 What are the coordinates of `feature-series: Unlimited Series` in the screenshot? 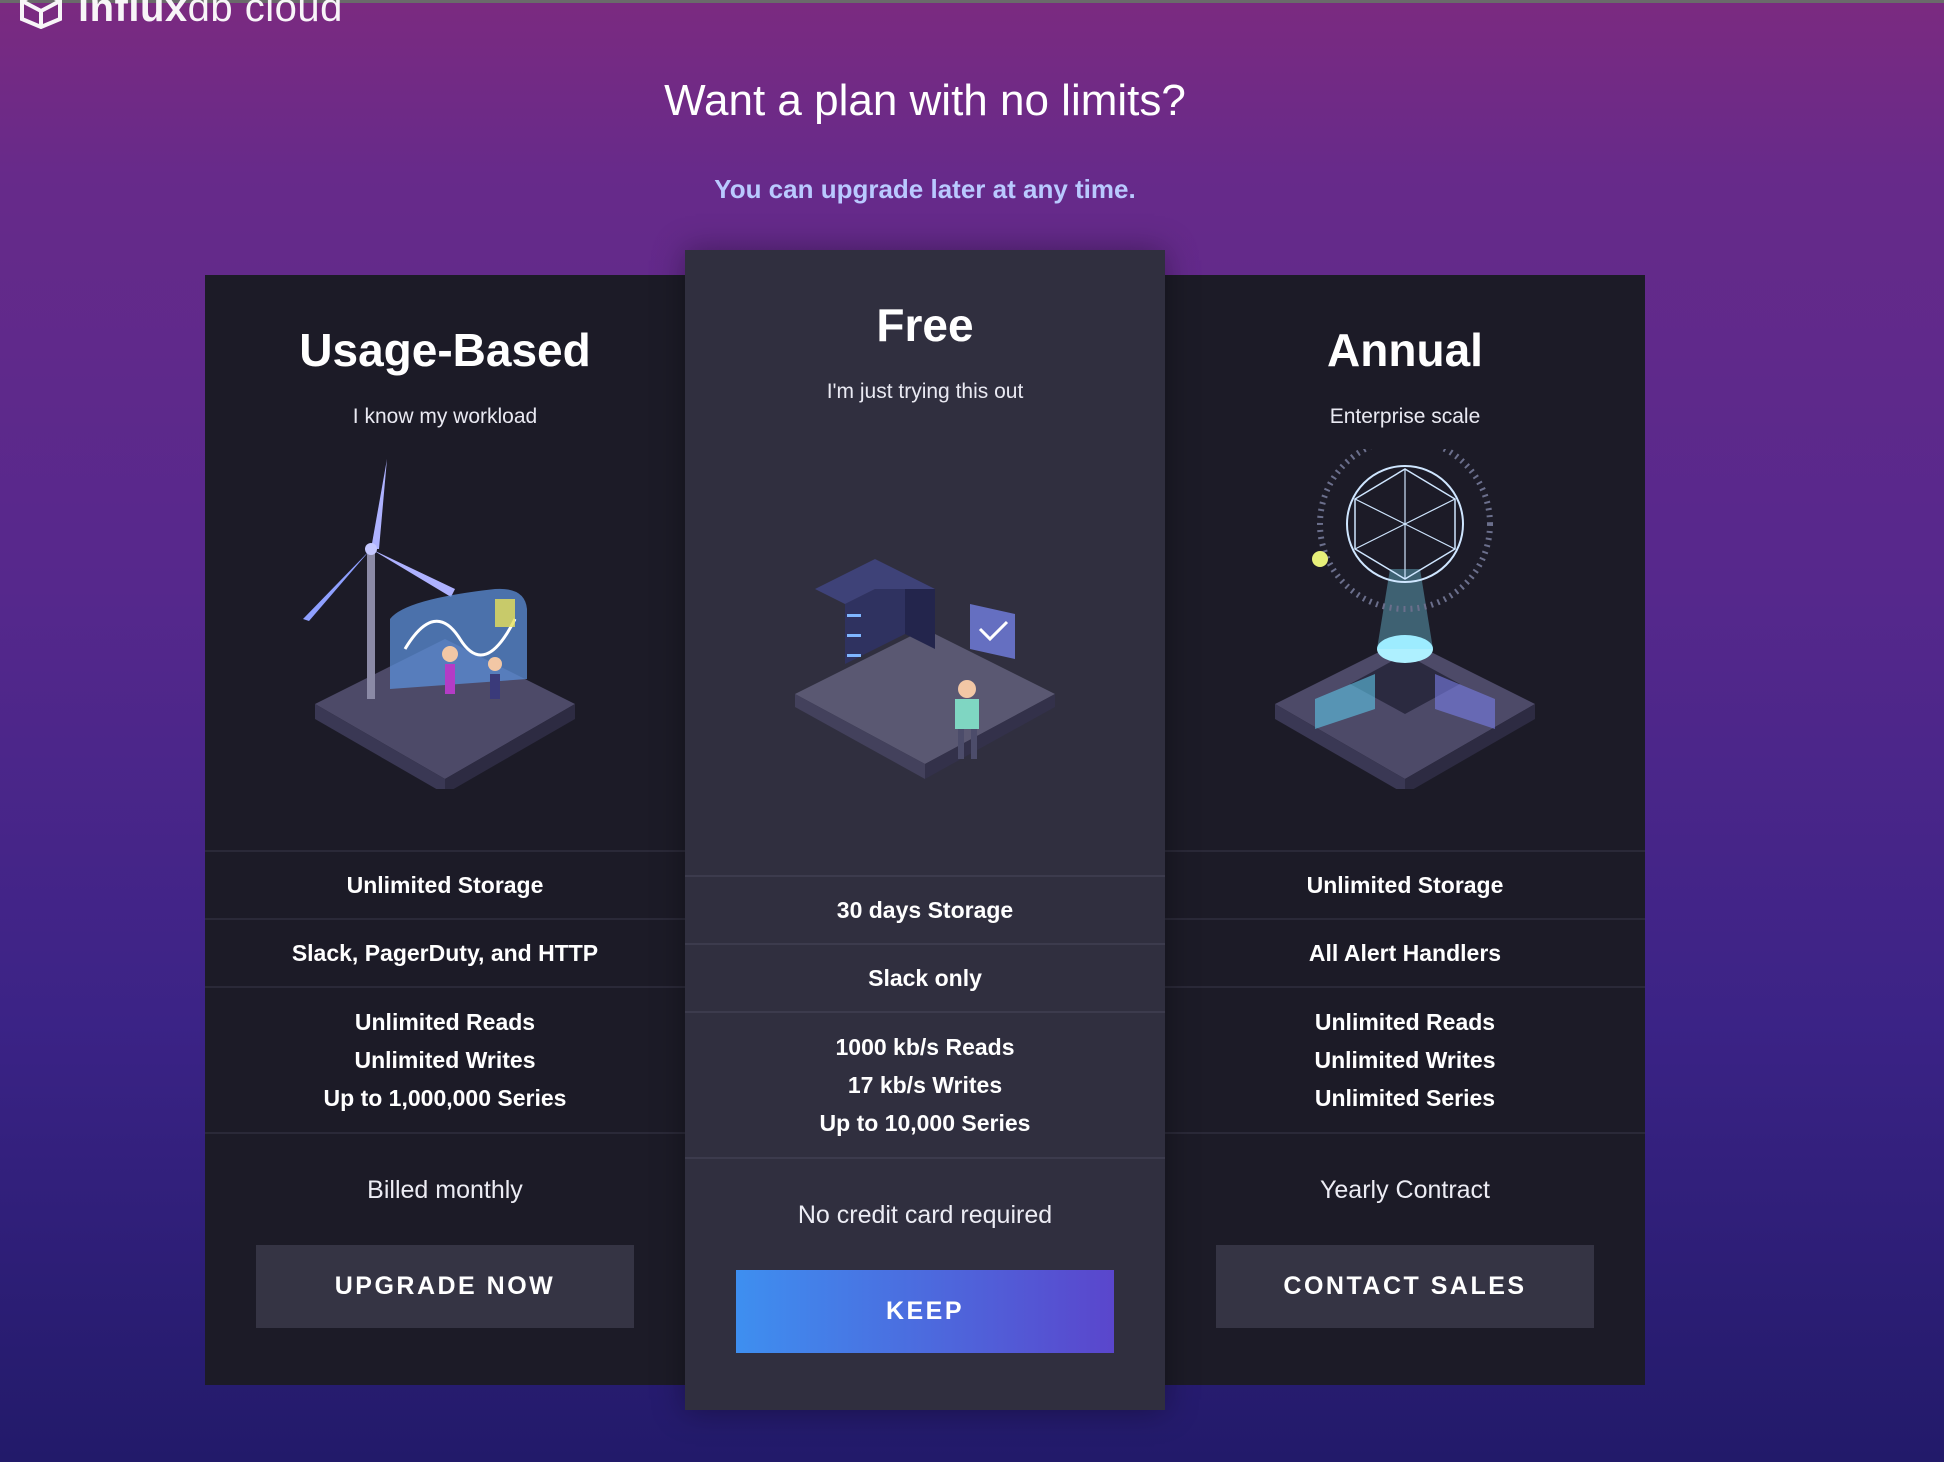 It's located at (1405, 1098).